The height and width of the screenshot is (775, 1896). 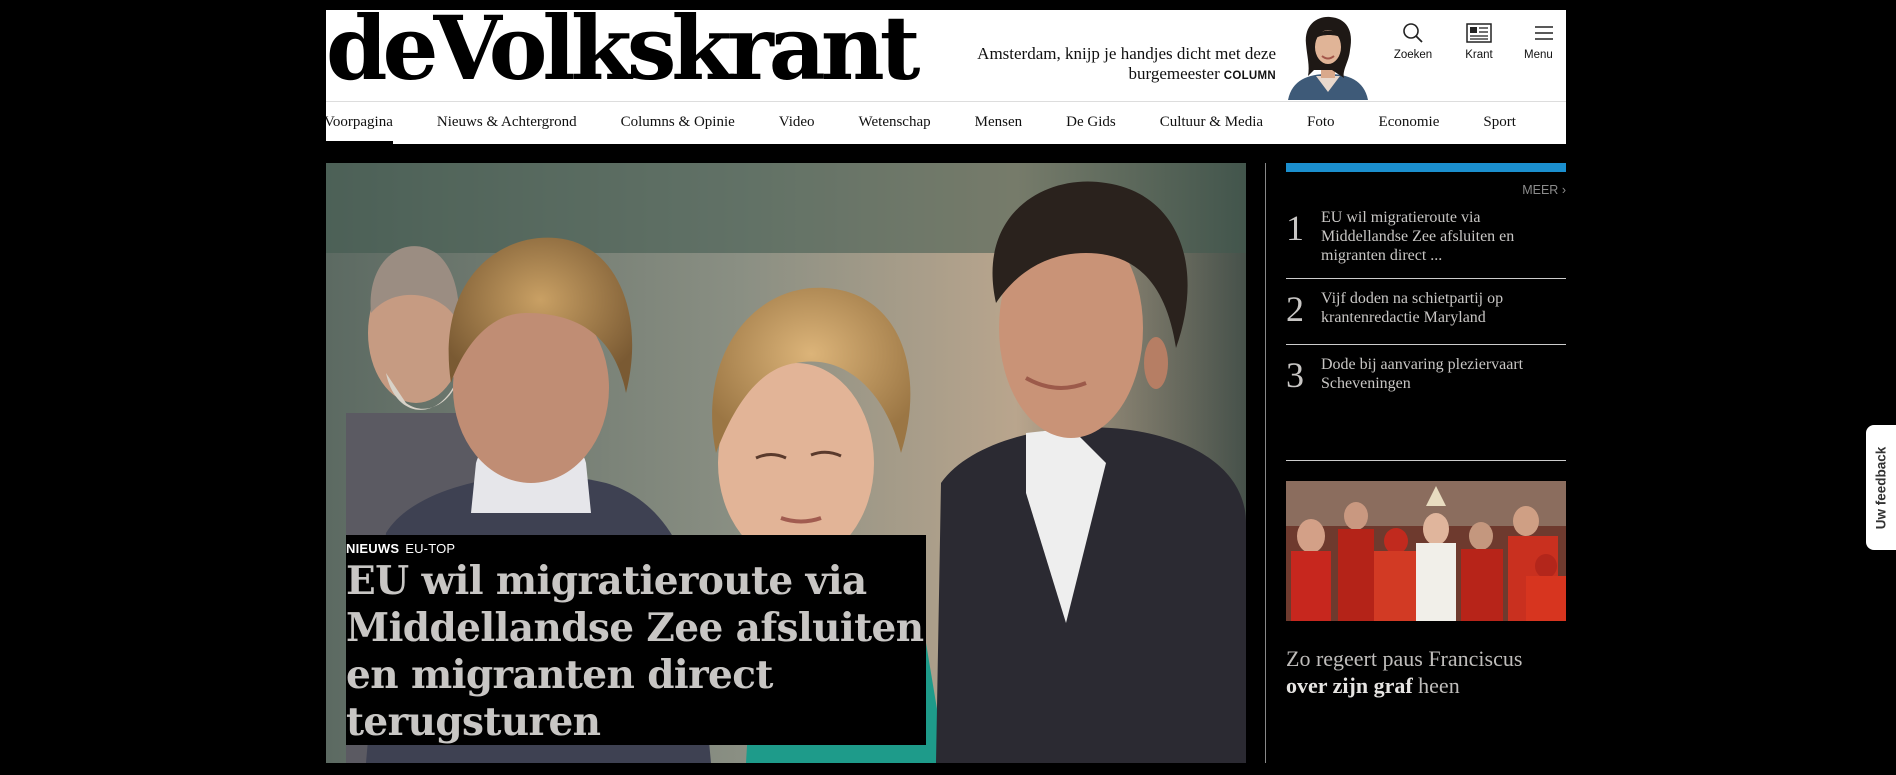 What do you see at coordinates (678, 123) in the screenshot?
I see `nav-columns-opinie: Columns & Opinie` at bounding box center [678, 123].